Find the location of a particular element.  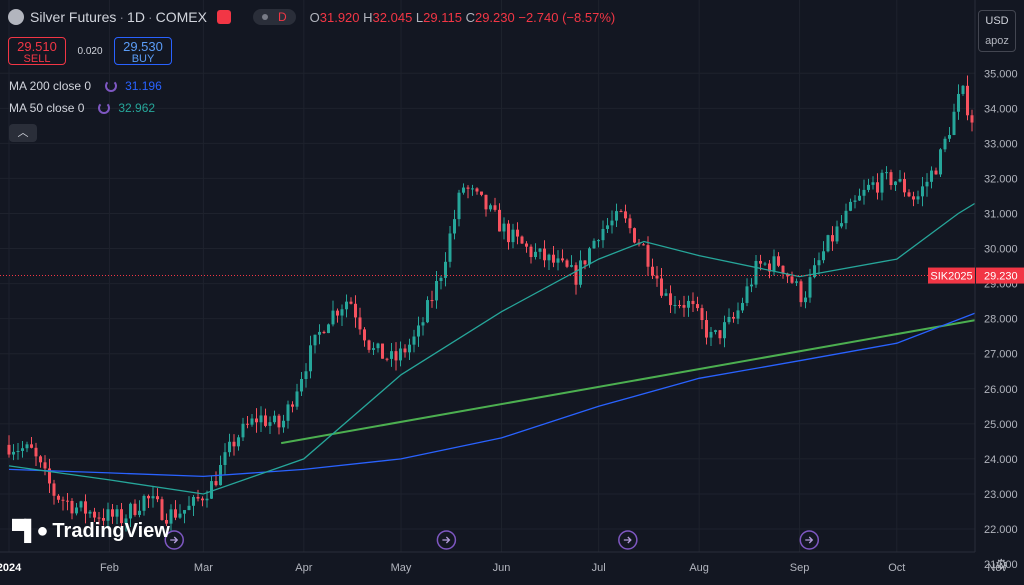

indicator-ma200: MA 200 close 0 31.196 is located at coordinates (85, 86).